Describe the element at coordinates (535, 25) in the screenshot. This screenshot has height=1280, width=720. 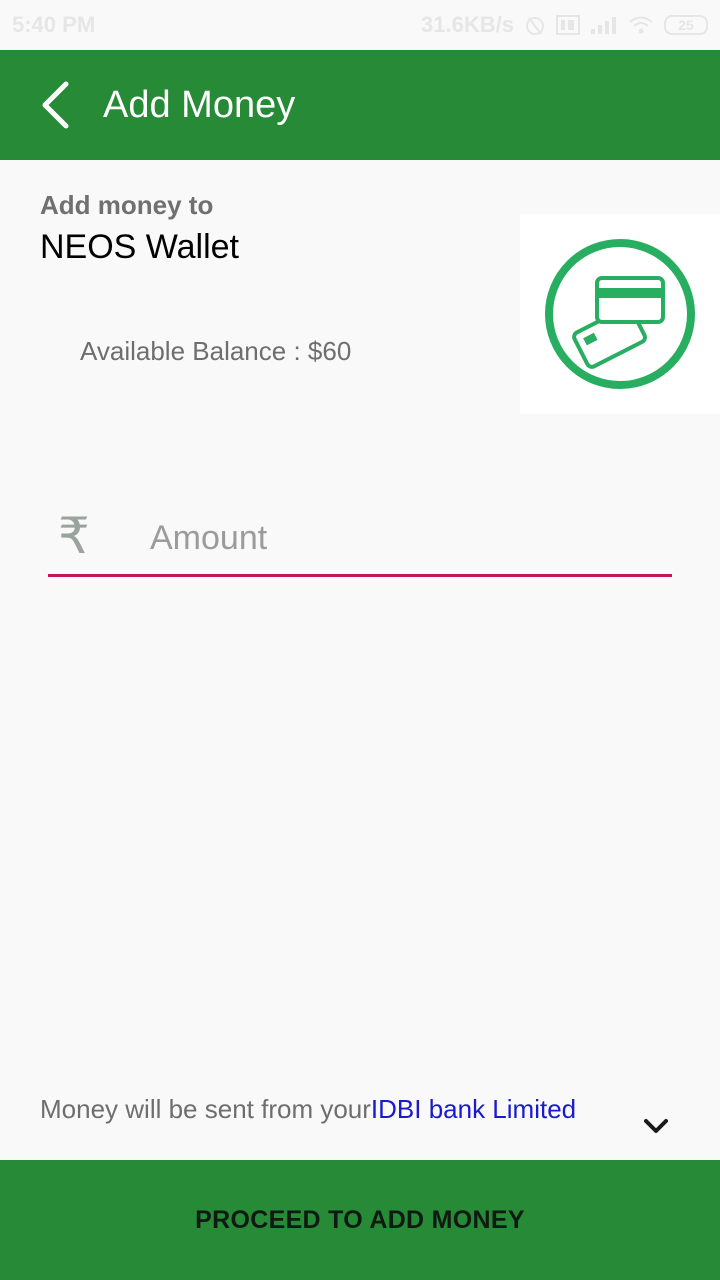
I see `alarm-icon` at that location.